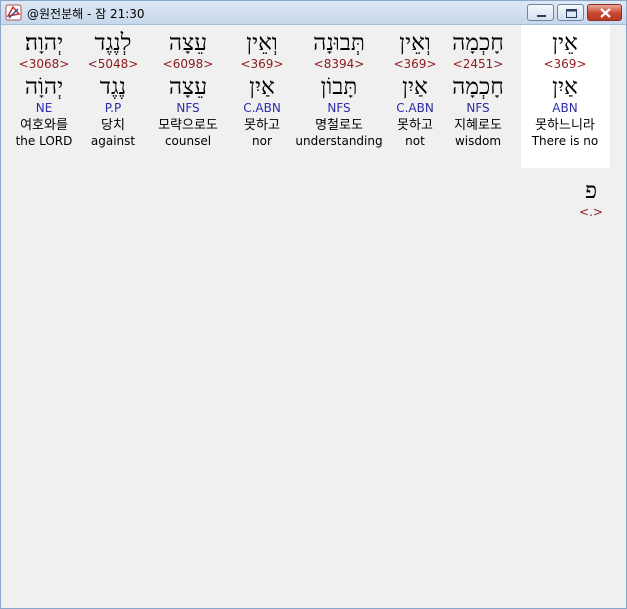 This screenshot has width=627, height=609. Describe the element at coordinates (86, 14) in the screenshot. I see `window-title: @원전분해 - 잠 21:30` at that location.